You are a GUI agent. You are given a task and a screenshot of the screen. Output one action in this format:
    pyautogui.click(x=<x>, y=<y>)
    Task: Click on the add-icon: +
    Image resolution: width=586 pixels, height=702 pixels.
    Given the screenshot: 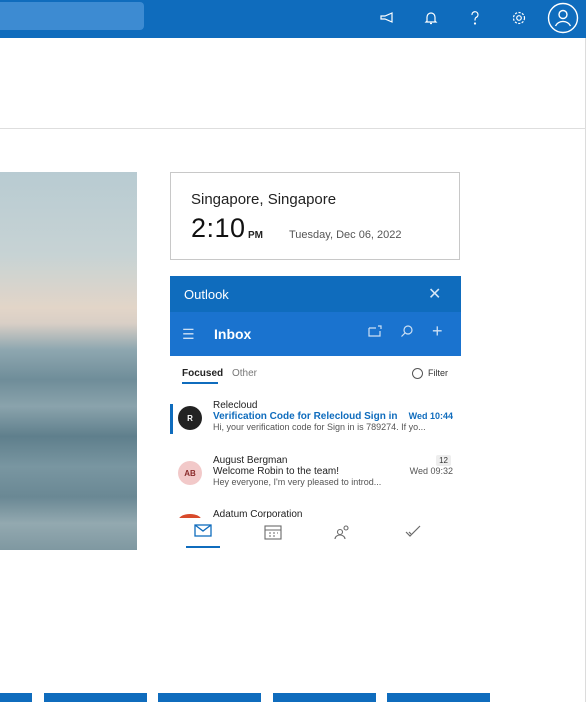 What is the action you would take?
    pyautogui.click(x=437, y=331)
    